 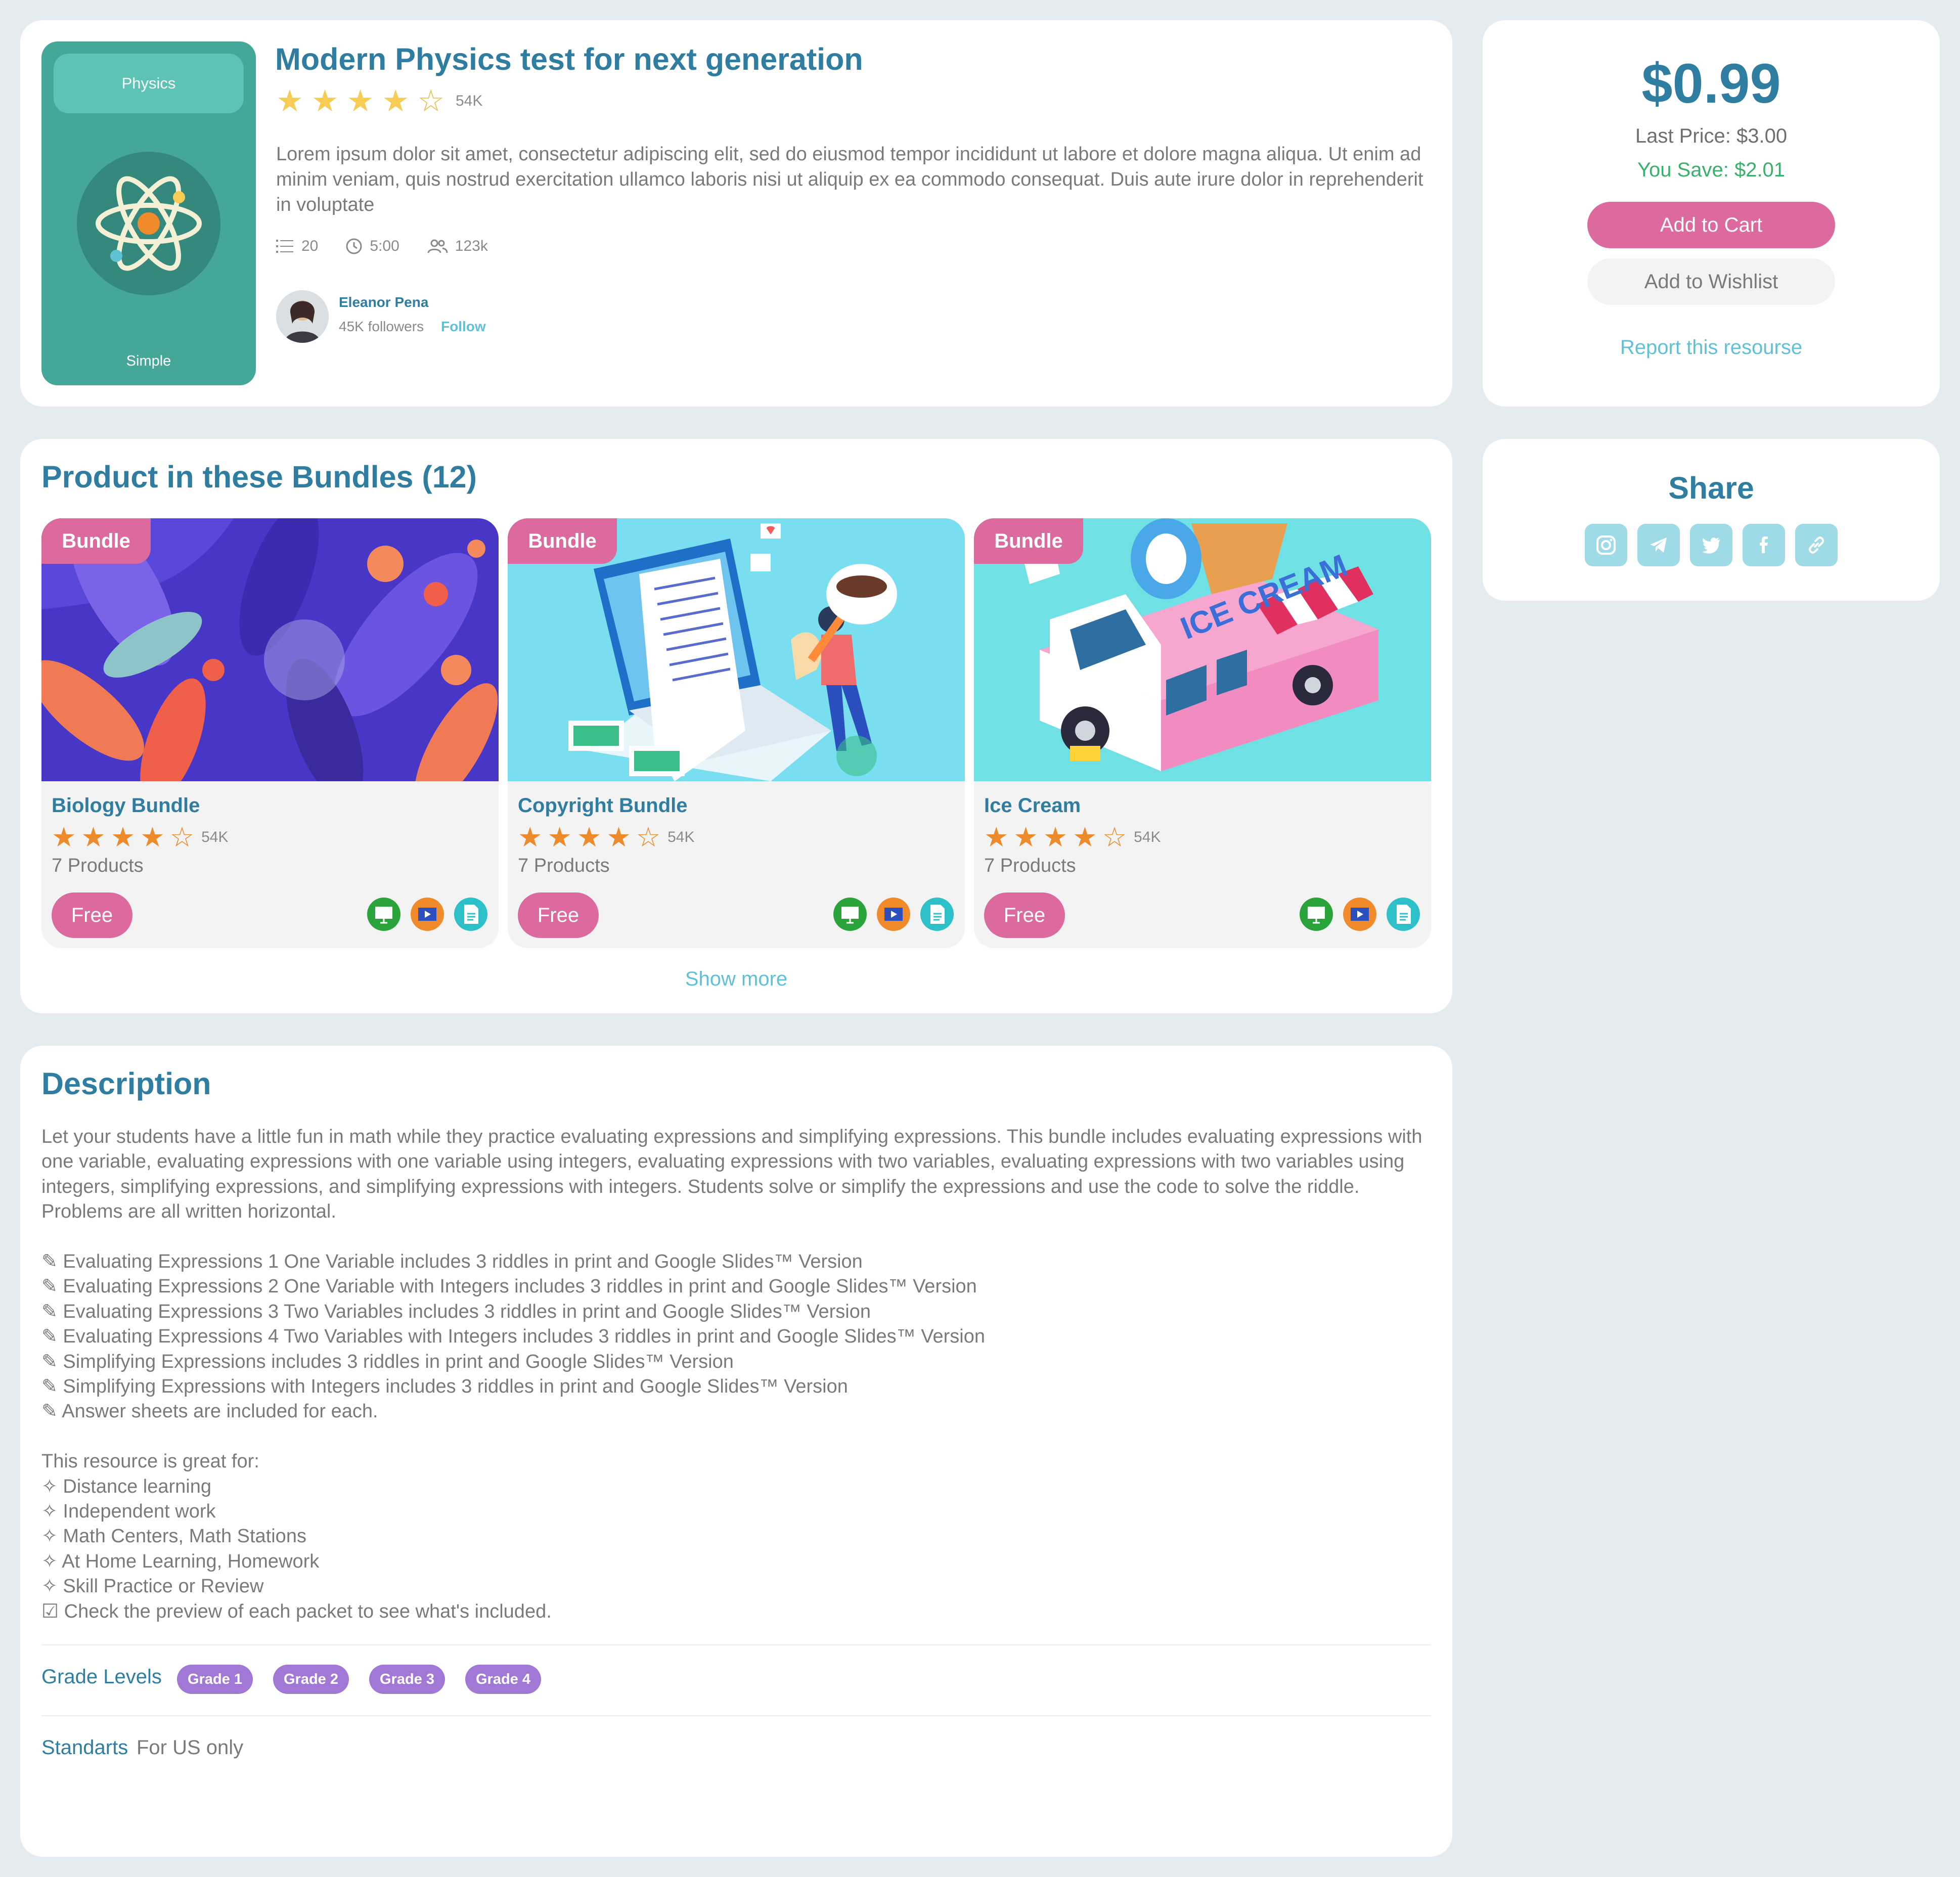 I want to click on list-item: ✧ At Home Learning, Homework, so click(x=180, y=1561).